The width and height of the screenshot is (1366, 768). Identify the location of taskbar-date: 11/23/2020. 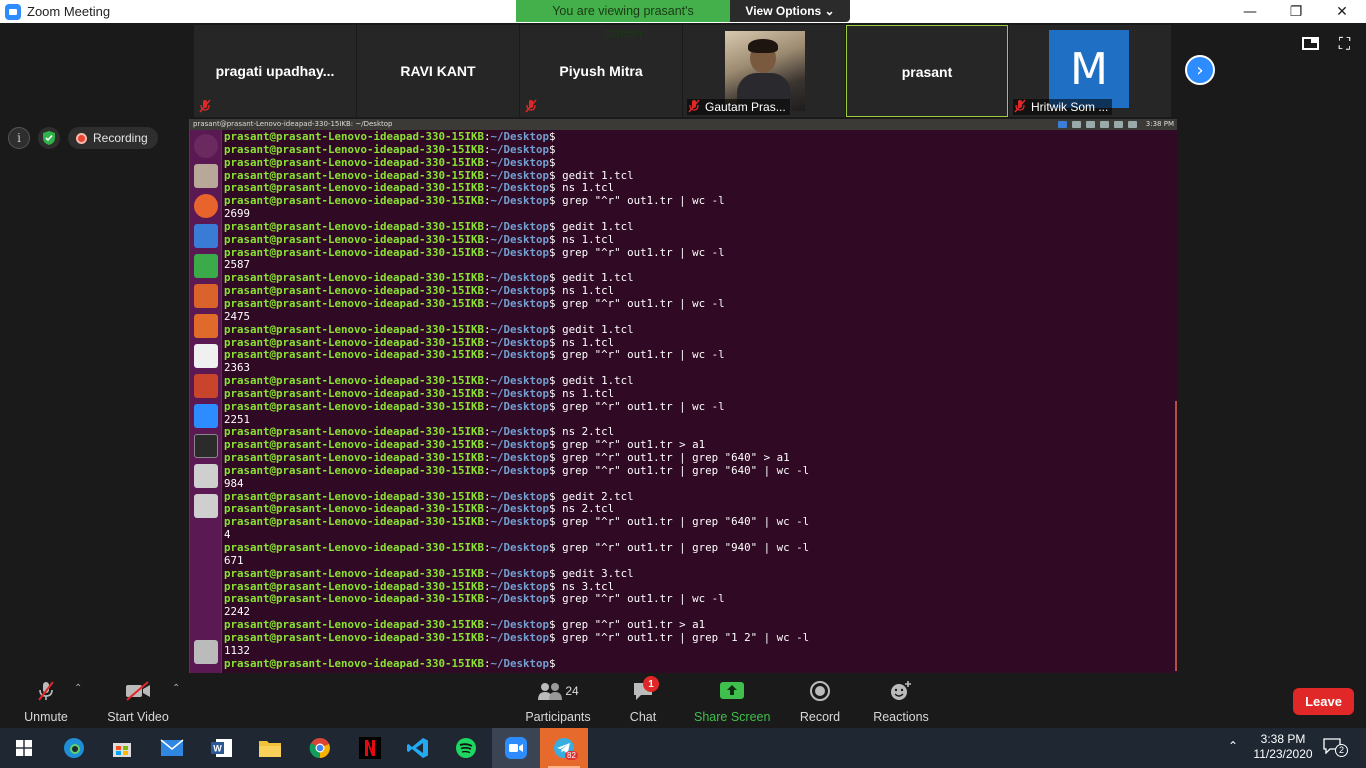
(1283, 754).